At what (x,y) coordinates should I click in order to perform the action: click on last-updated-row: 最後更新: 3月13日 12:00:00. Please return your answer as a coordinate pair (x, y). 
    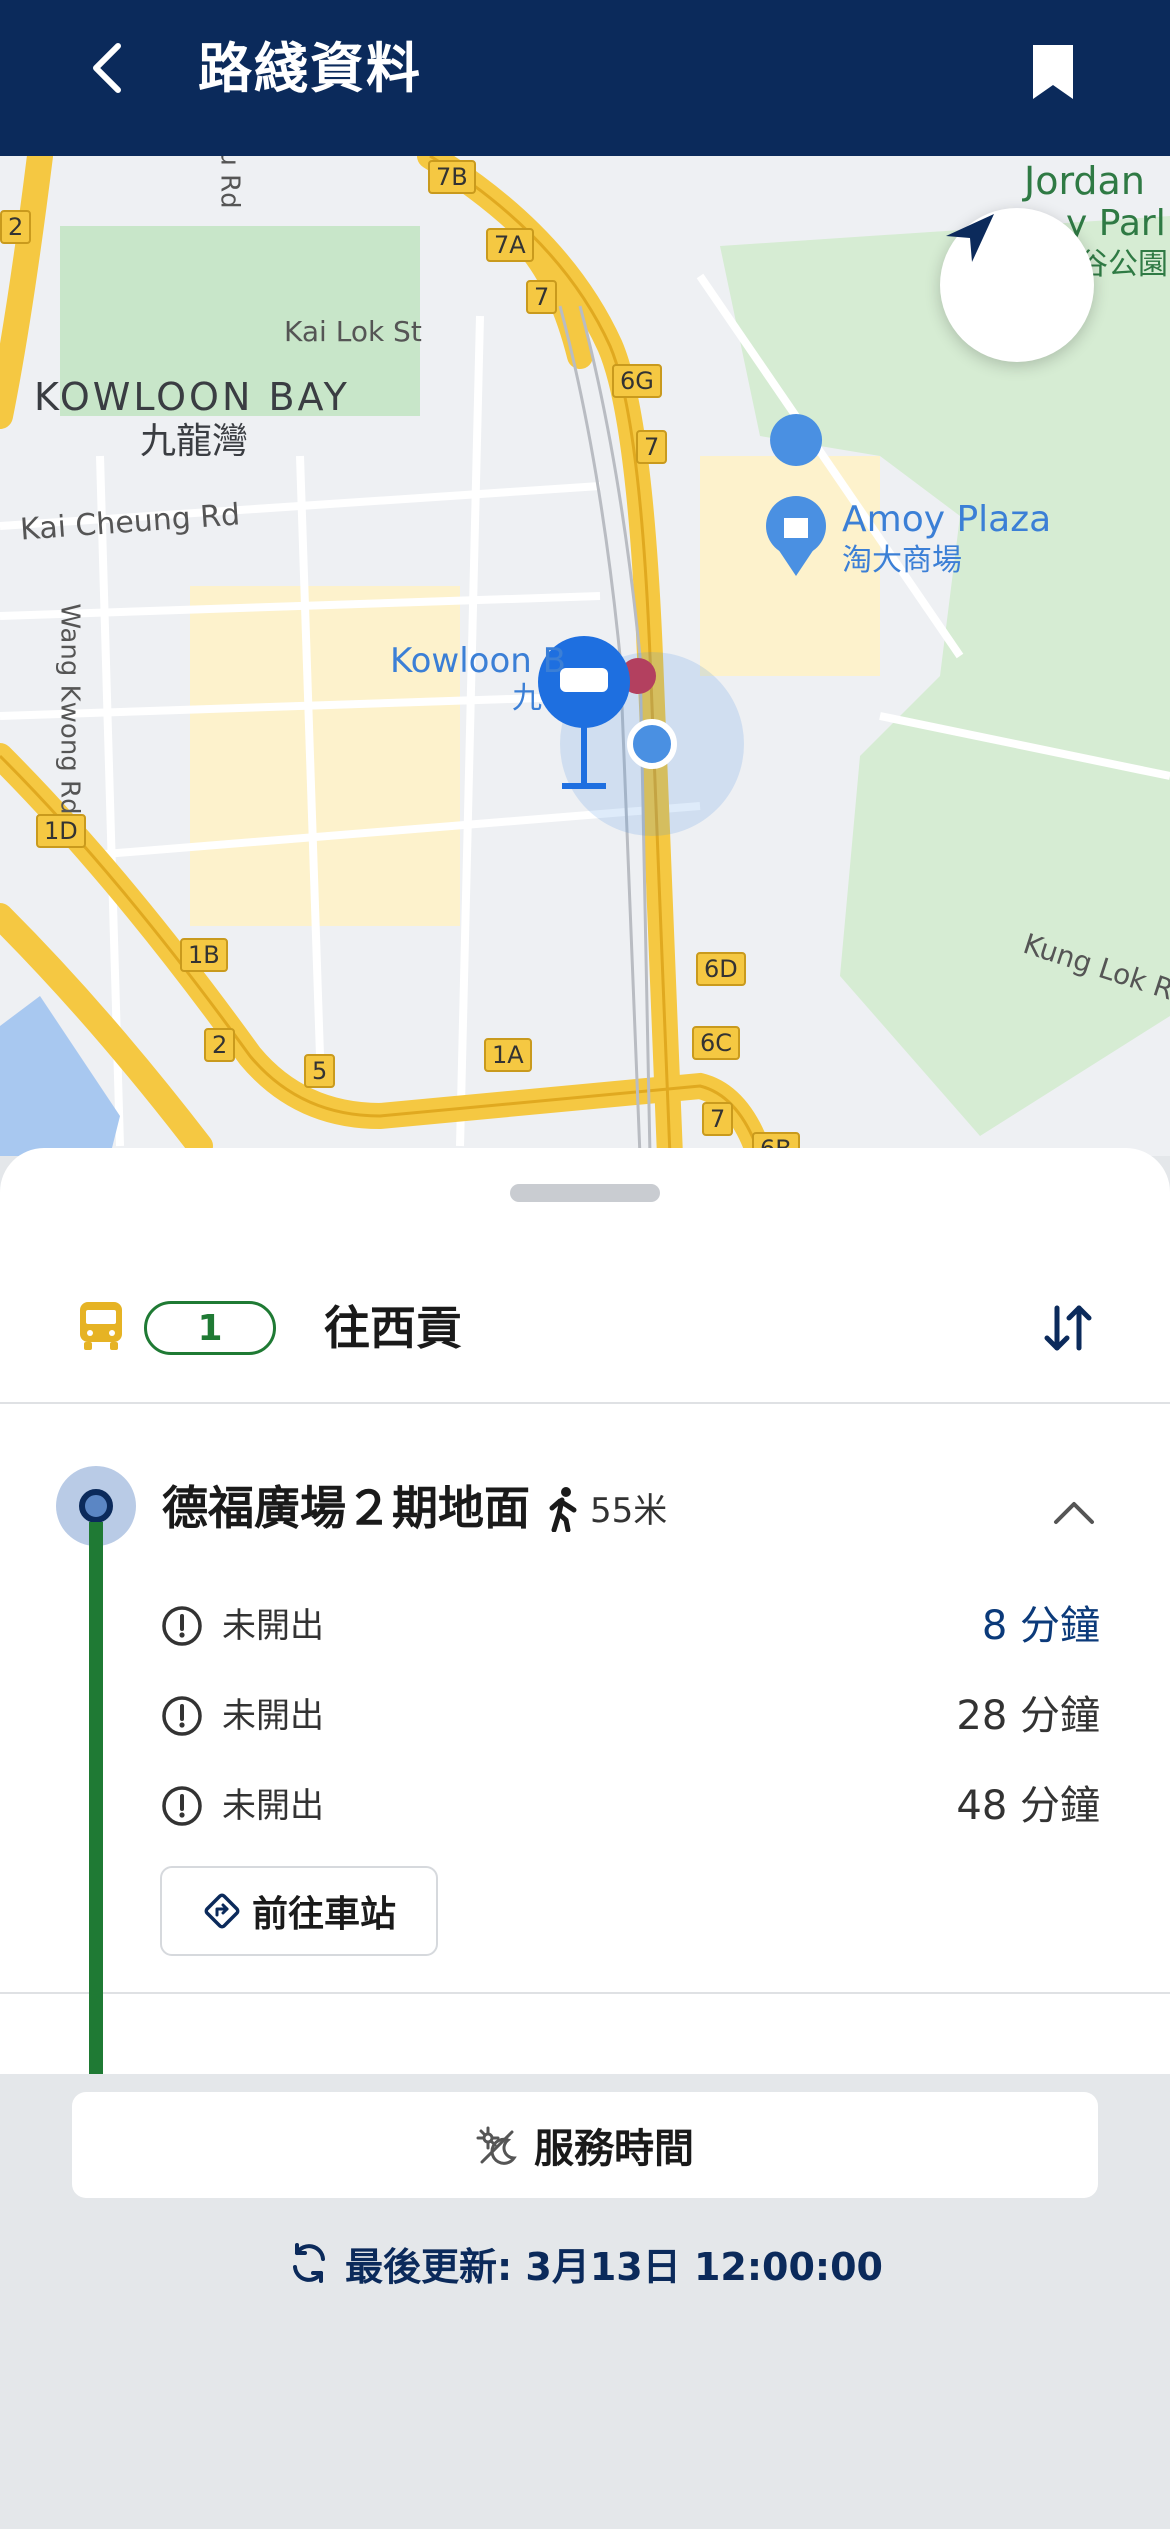
    Looking at the image, I should click on (585, 2263).